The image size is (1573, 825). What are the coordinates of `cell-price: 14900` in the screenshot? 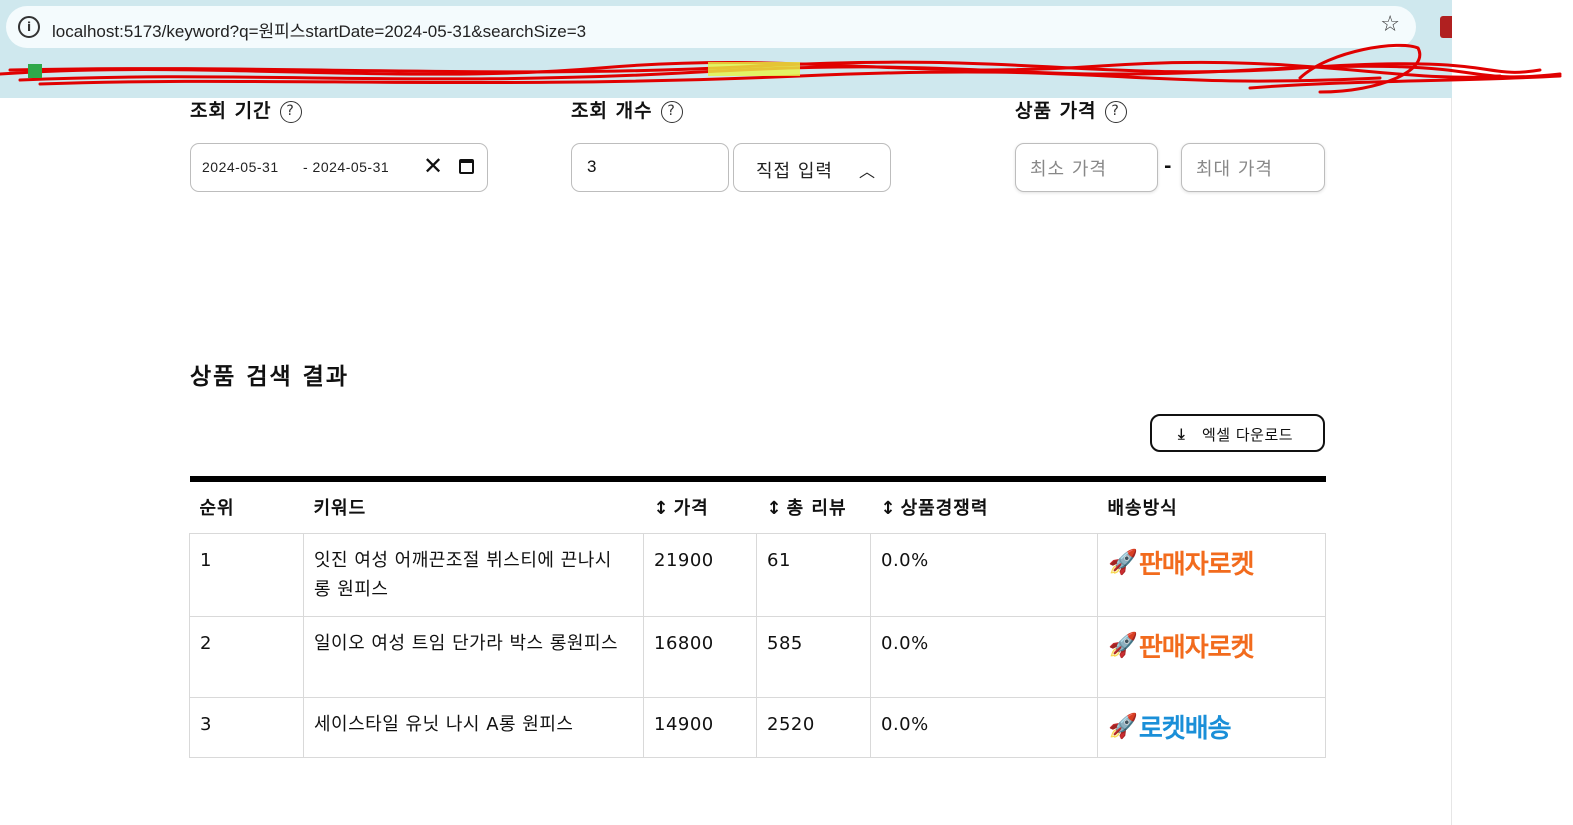 It's located at (700, 727).